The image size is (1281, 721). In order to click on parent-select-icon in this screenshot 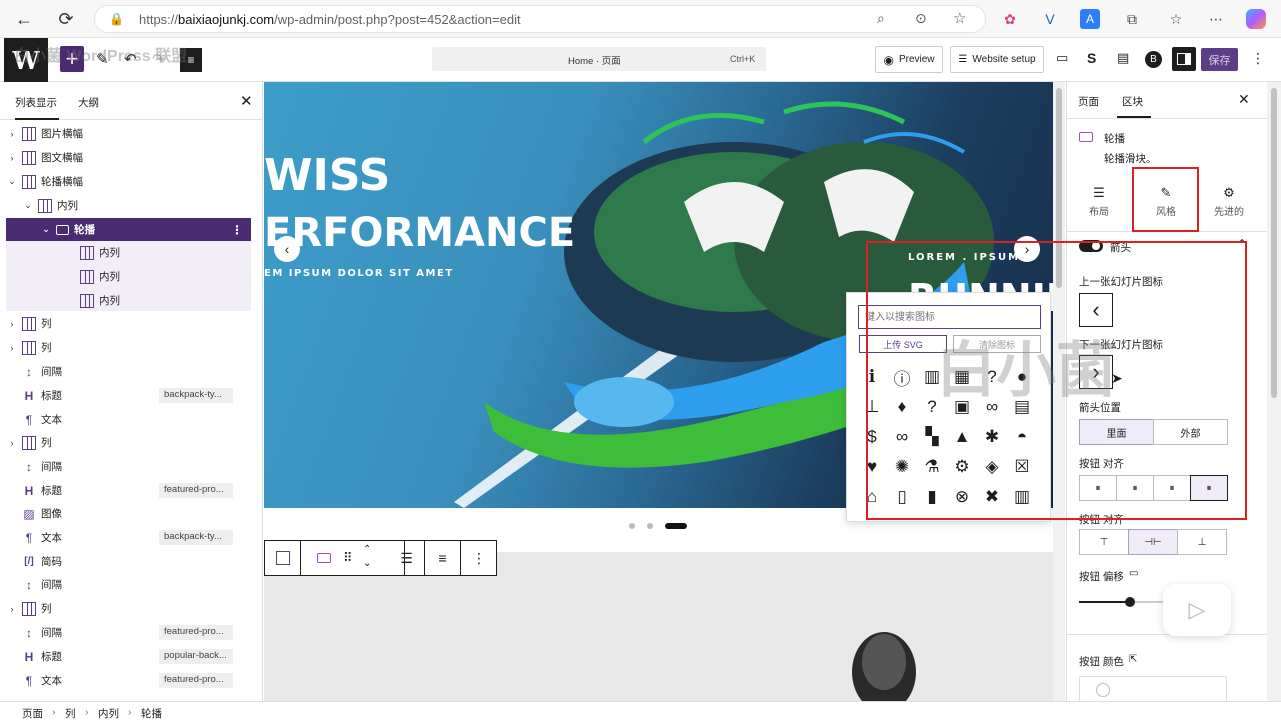, I will do `click(283, 558)`.